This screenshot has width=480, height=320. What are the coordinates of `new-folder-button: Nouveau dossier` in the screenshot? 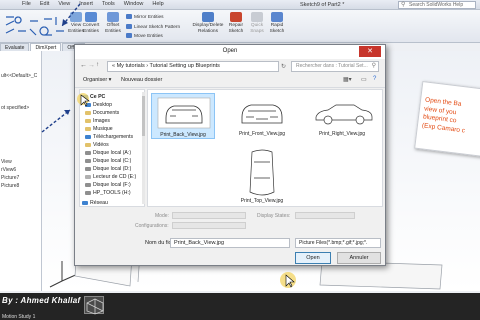 It's located at (141, 80).